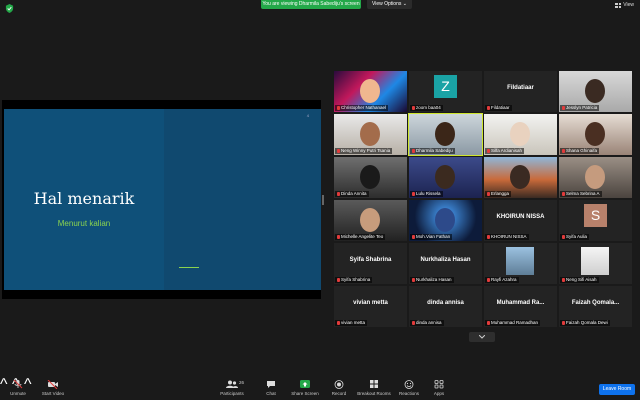  I want to click on participant-tile: Silfa Ardianisah, so click(520, 134).